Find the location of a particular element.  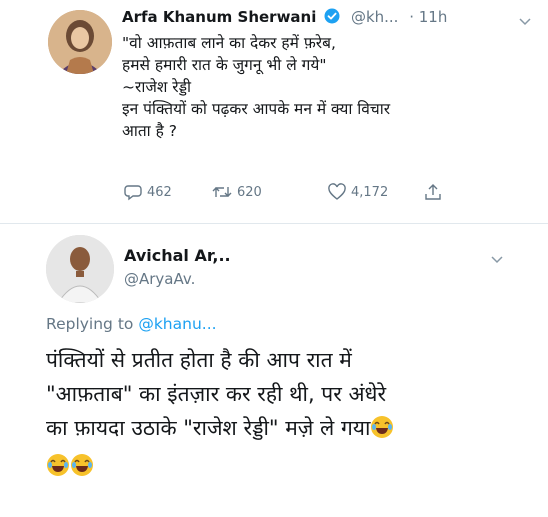

retweet-button: 620 is located at coordinates (237, 192).